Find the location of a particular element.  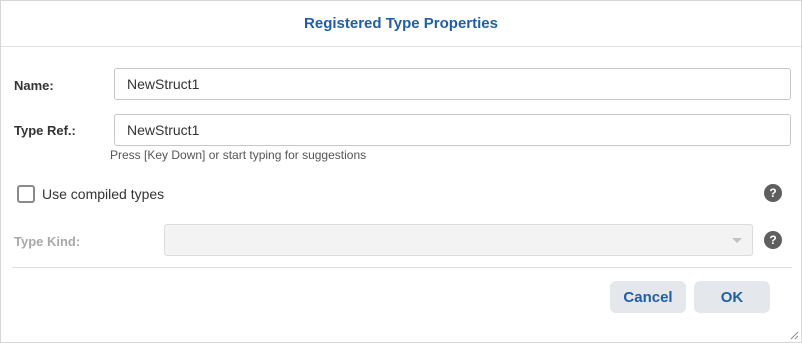

use-compiled-types-label: Use compiled types is located at coordinates (103, 194).